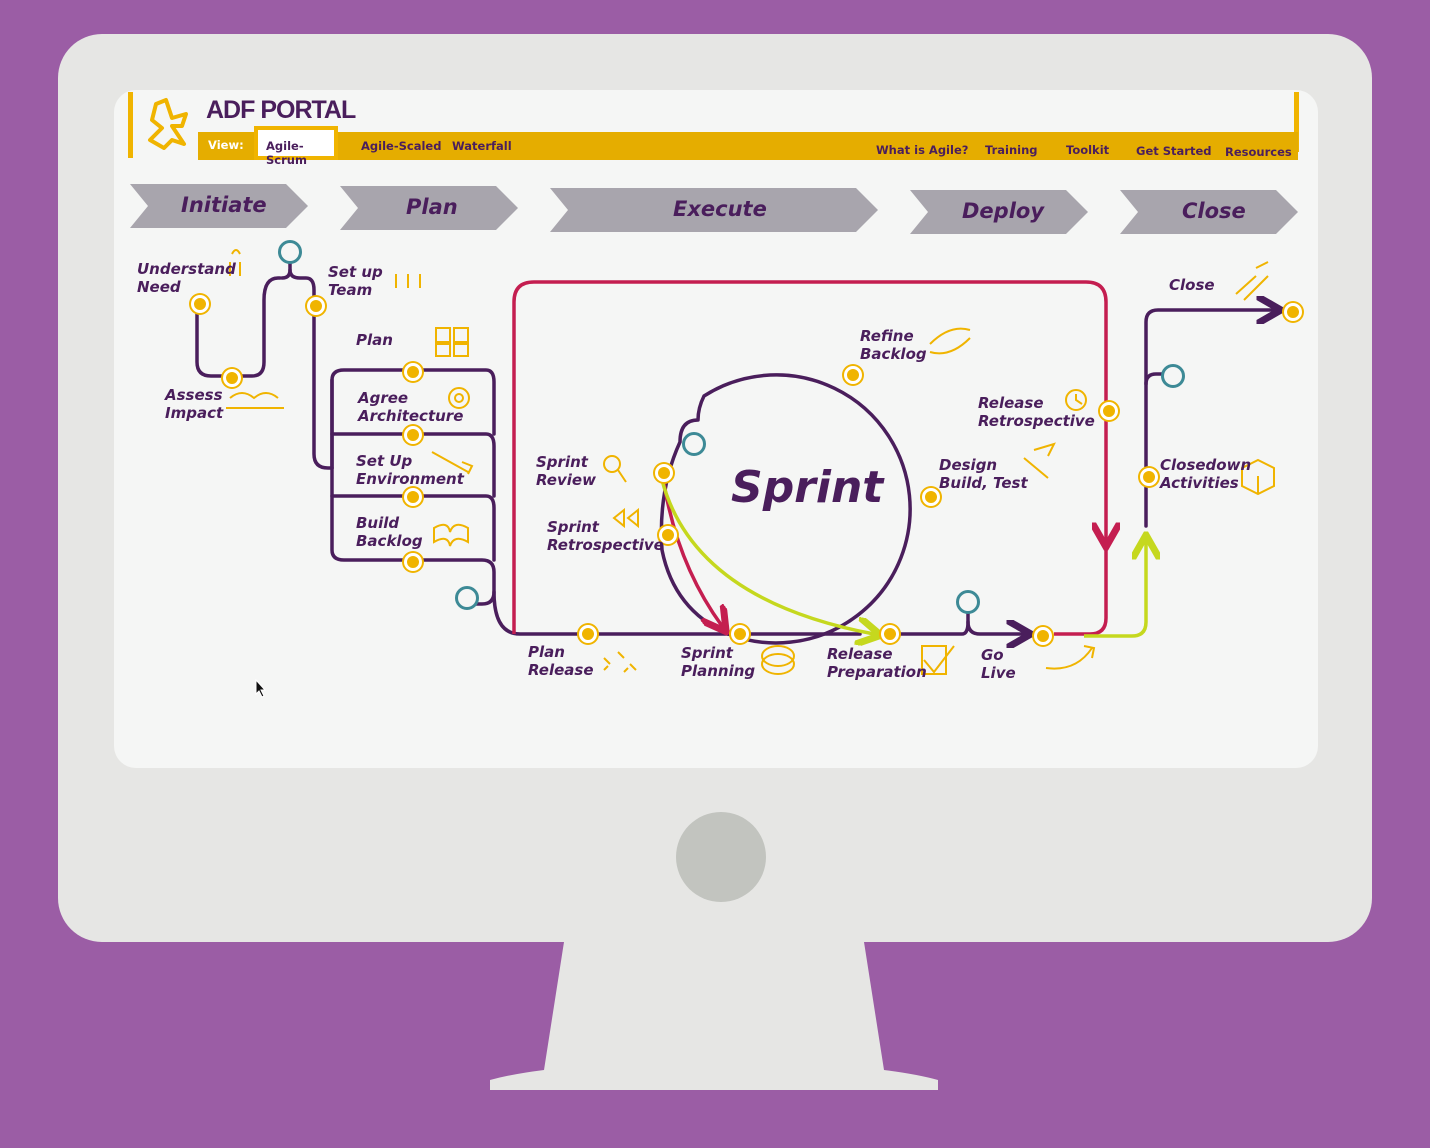  What do you see at coordinates (413, 435) in the screenshot?
I see `agree-architecture-dot` at bounding box center [413, 435].